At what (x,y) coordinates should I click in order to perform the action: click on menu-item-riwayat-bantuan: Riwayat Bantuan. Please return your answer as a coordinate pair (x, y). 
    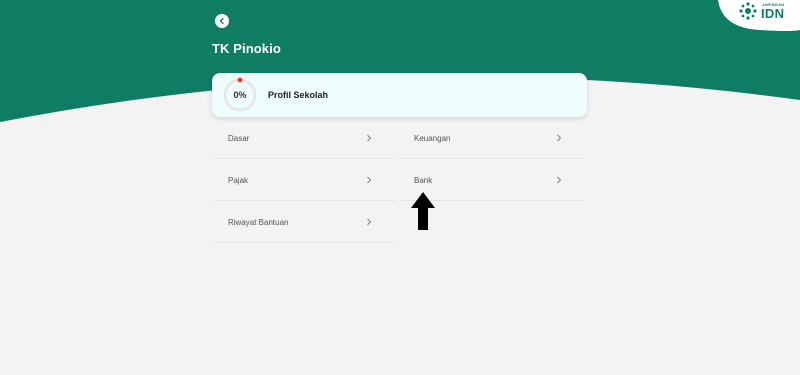
    Looking at the image, I should click on (304, 222).